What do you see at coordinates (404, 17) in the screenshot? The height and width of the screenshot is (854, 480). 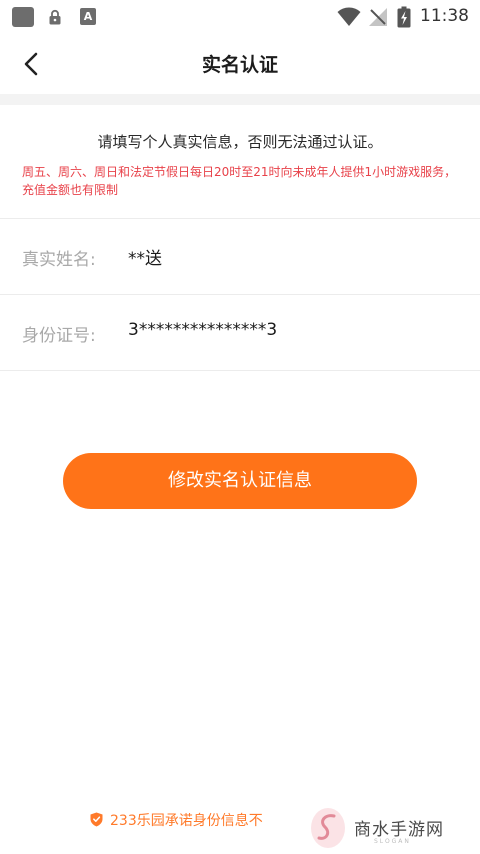 I see `battery-icon` at bounding box center [404, 17].